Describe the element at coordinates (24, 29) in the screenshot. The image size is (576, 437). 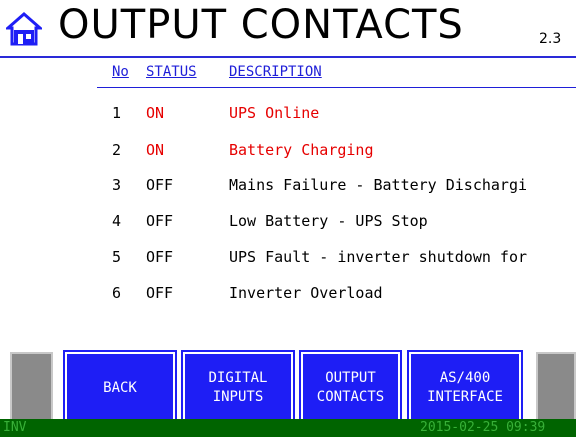
I see `home-icon` at that location.